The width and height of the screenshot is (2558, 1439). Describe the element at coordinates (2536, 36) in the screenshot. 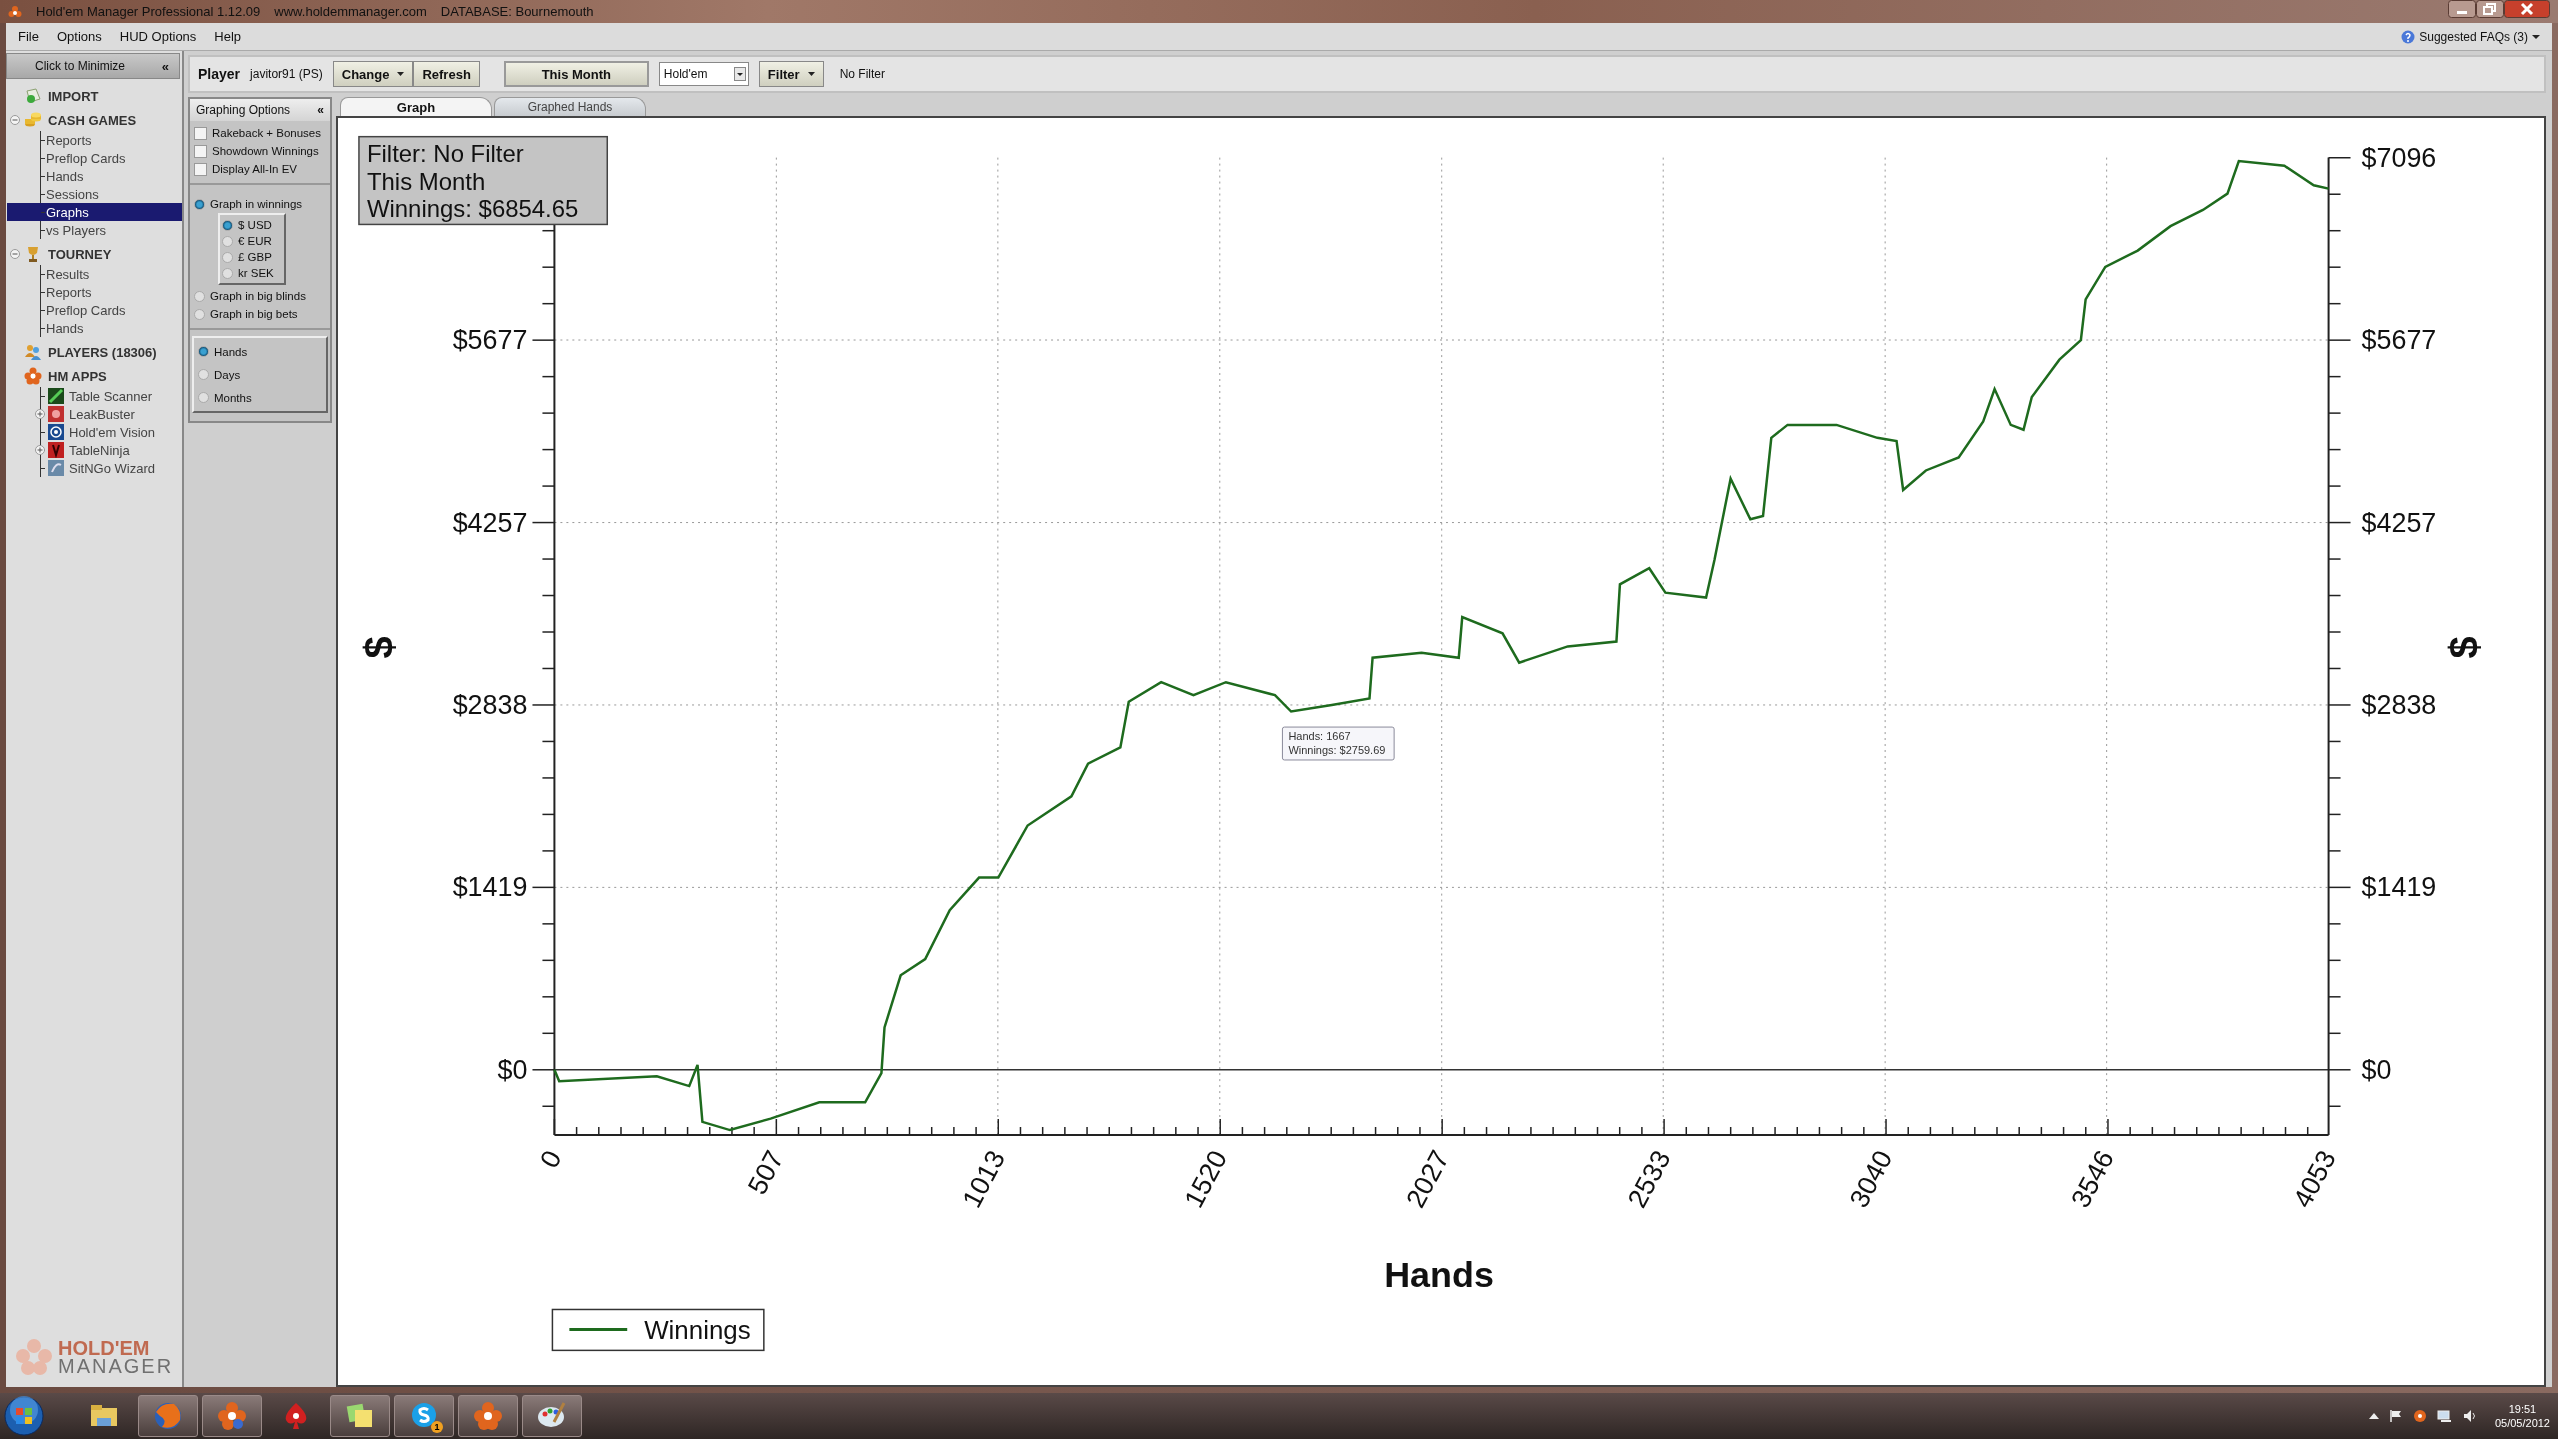

I see `caret-icon` at that location.